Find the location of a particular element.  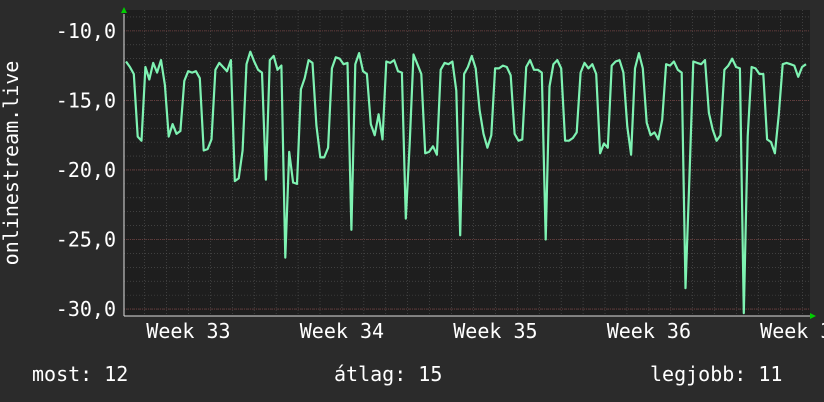

y-tick-label: -25,0 is located at coordinates (86, 240).